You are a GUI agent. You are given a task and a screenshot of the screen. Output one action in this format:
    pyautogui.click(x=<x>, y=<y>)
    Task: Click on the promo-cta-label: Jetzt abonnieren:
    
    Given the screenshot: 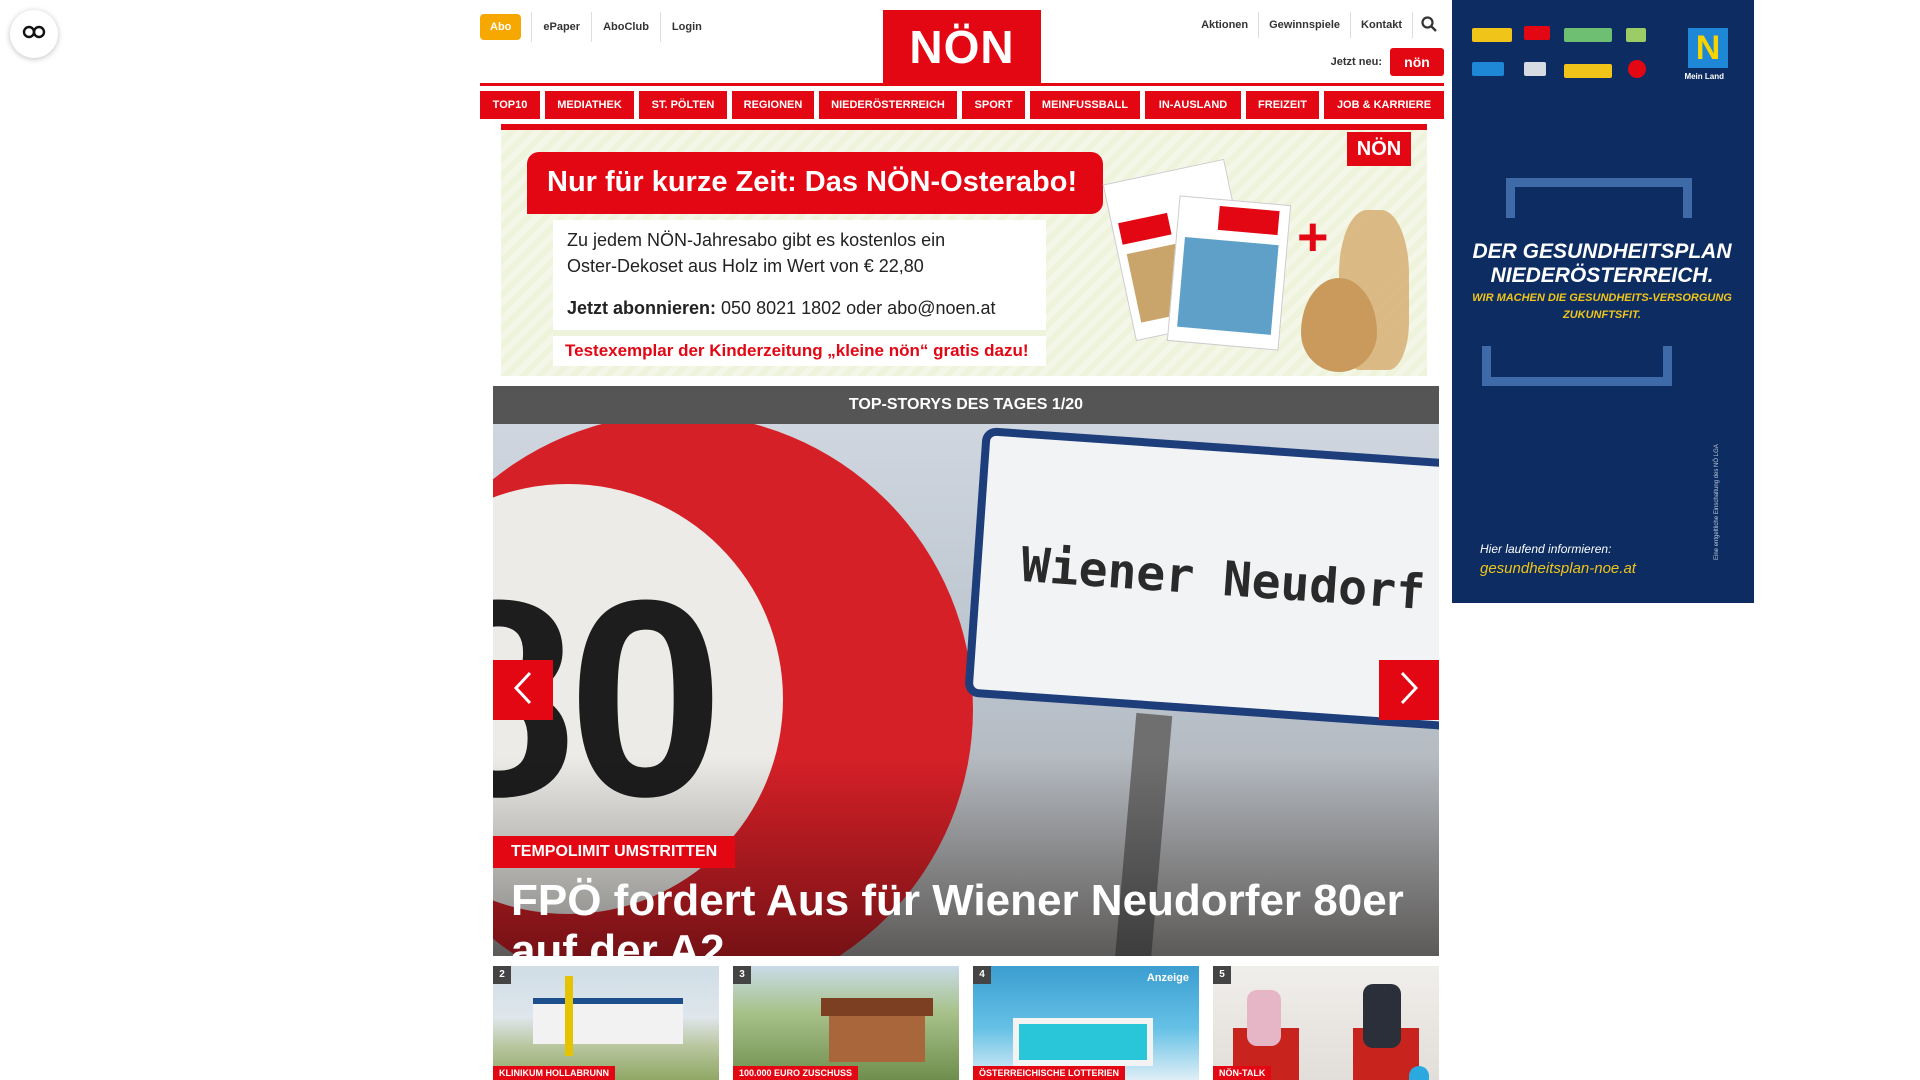 What is the action you would take?
    pyautogui.click(x=642, y=308)
    